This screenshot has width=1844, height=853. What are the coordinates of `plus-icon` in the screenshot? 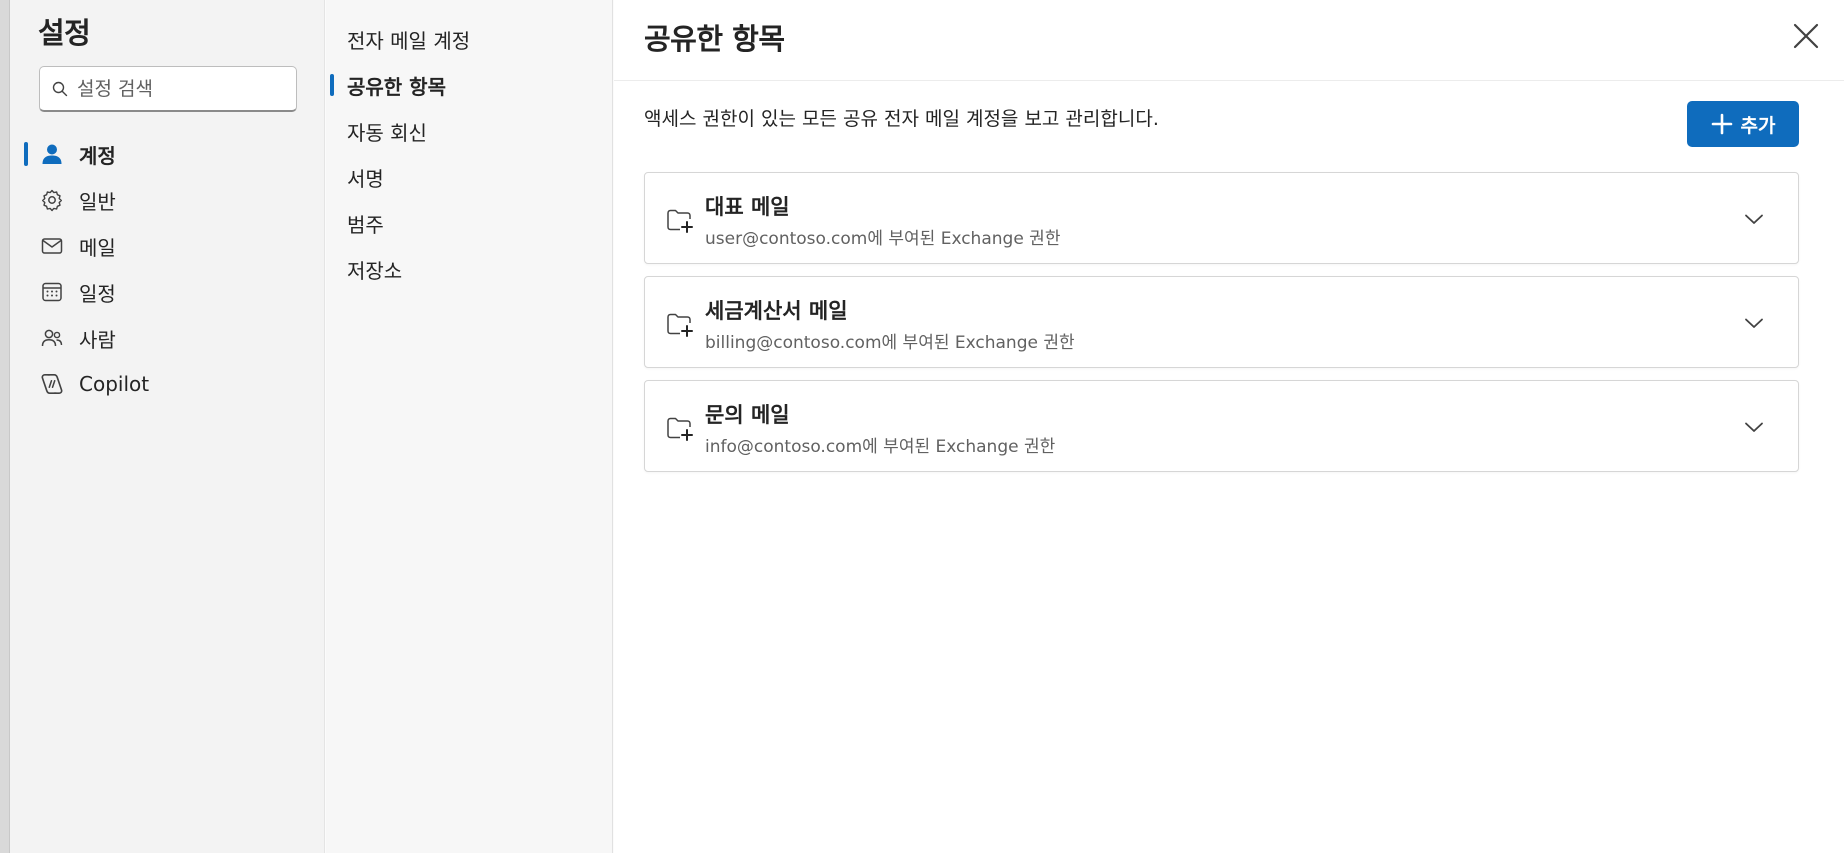 It's located at (1721, 124).